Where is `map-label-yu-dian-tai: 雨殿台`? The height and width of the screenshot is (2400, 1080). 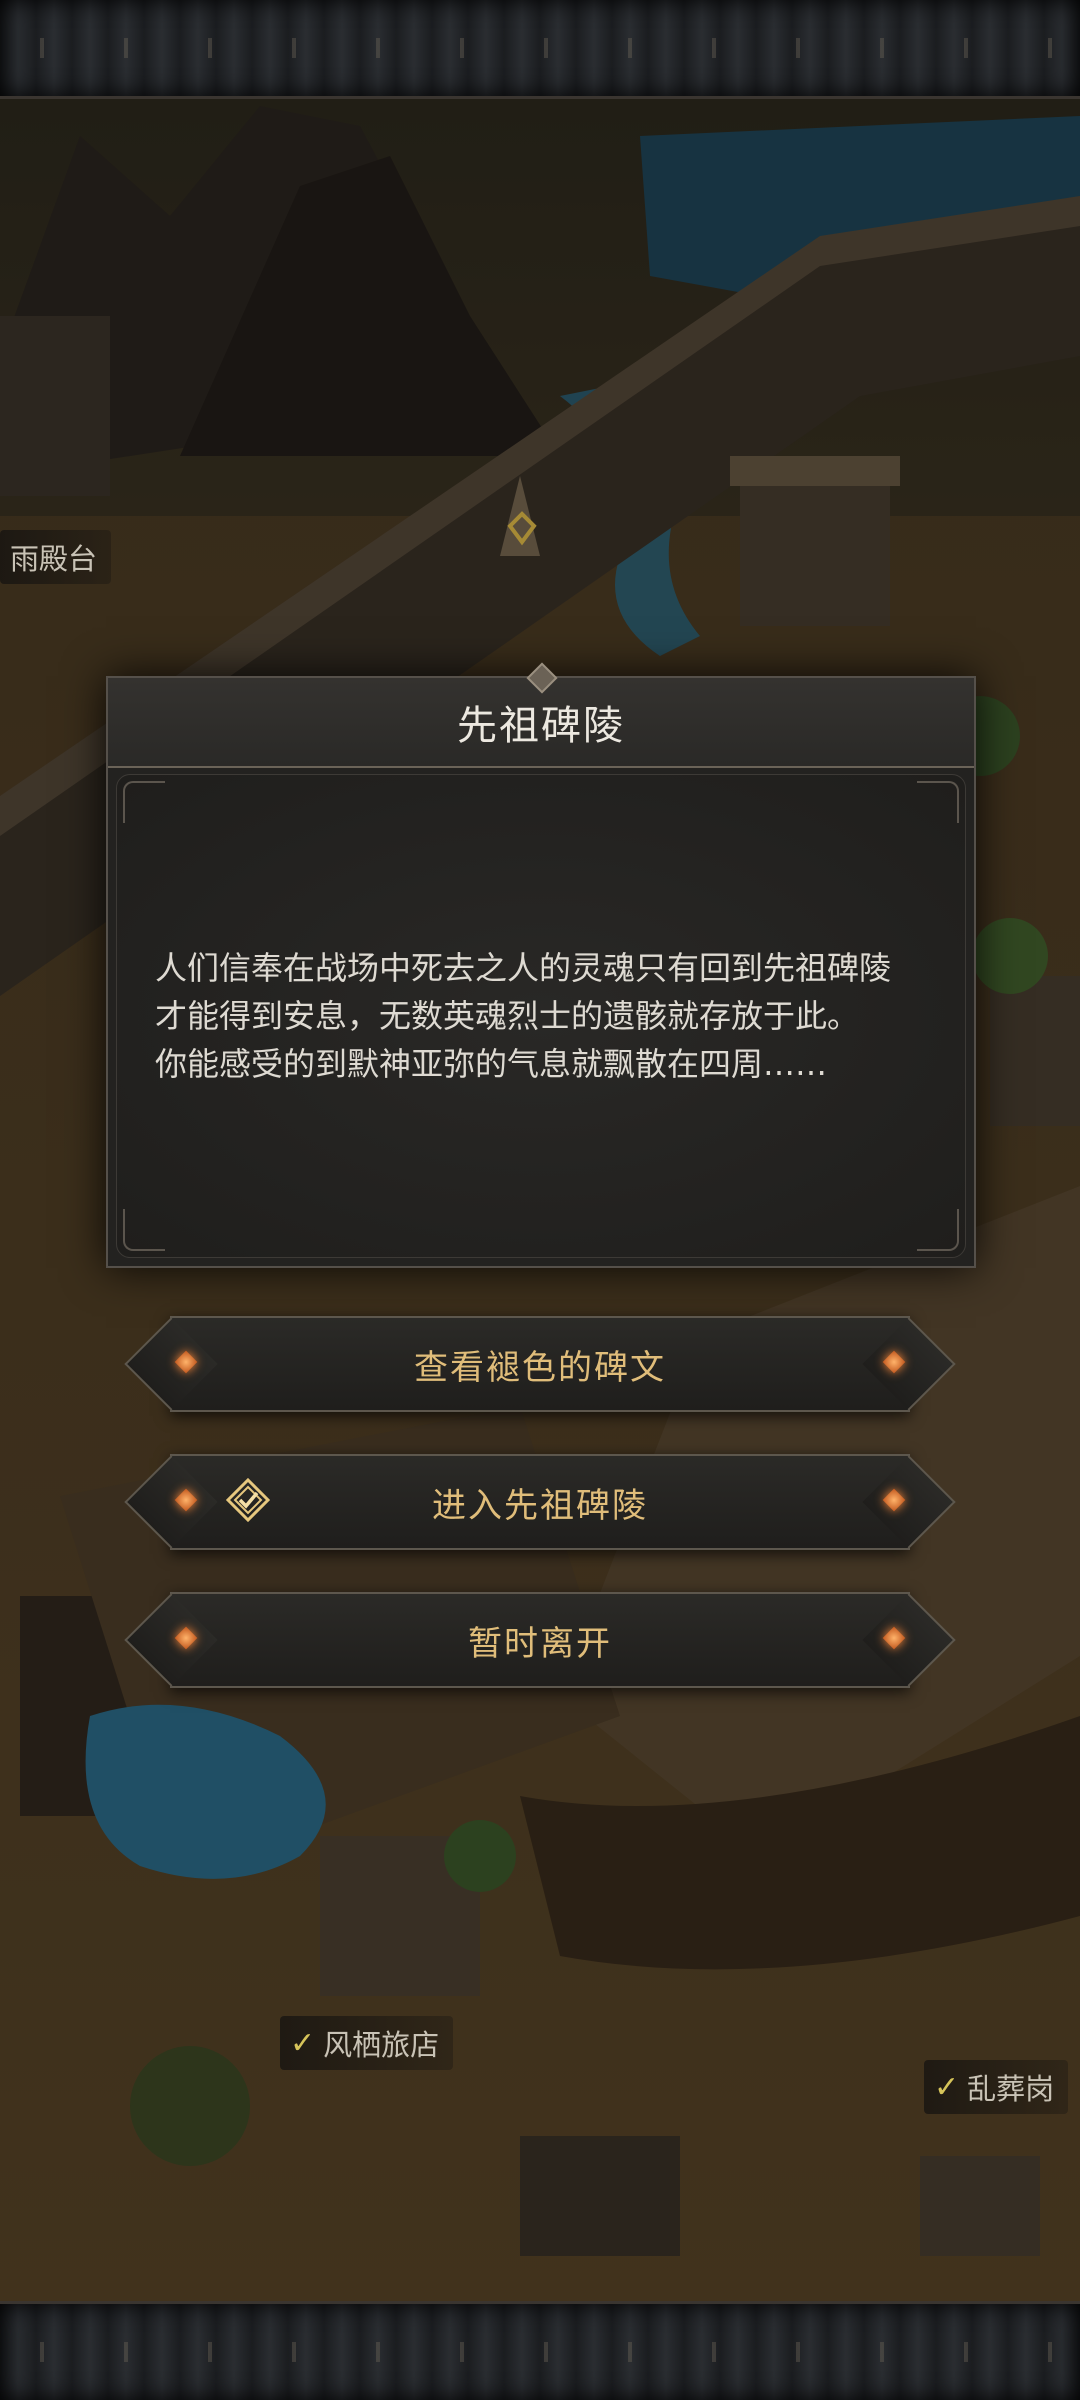
map-label-yu-dian-tai: 雨殿台 is located at coordinates (56, 557).